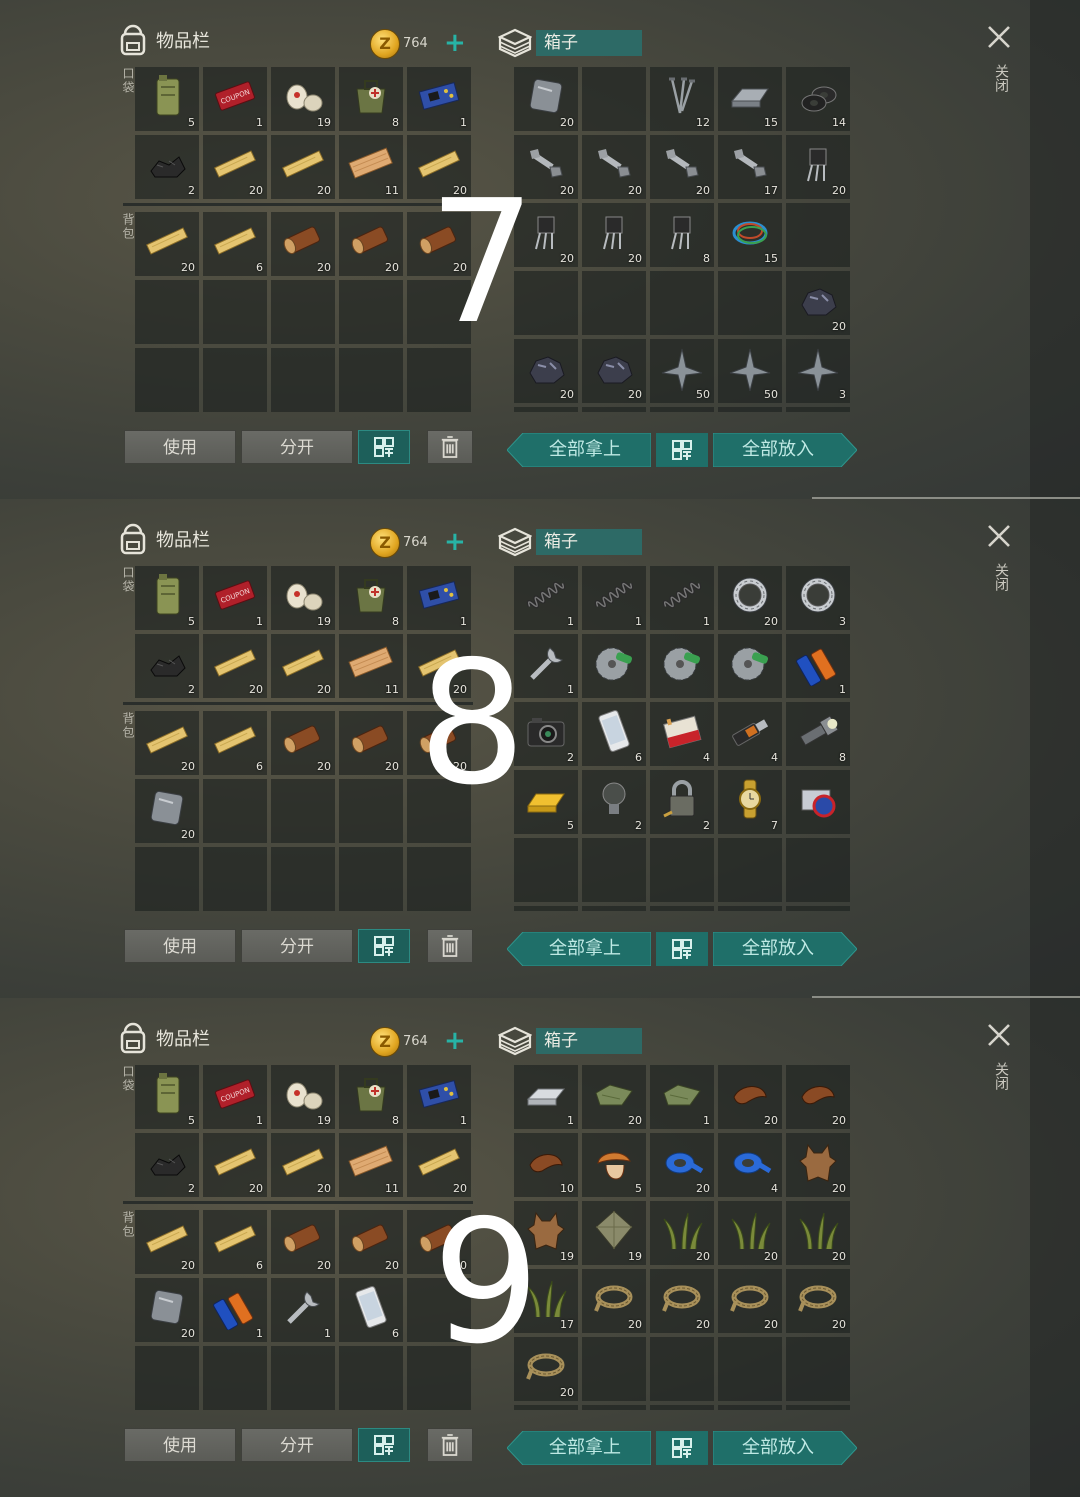  What do you see at coordinates (682, 239) in the screenshot?
I see `box-grid: 20 12 15 14 20 20 20 17 20 20 20 8 15 20 20 20 50 50 3` at bounding box center [682, 239].